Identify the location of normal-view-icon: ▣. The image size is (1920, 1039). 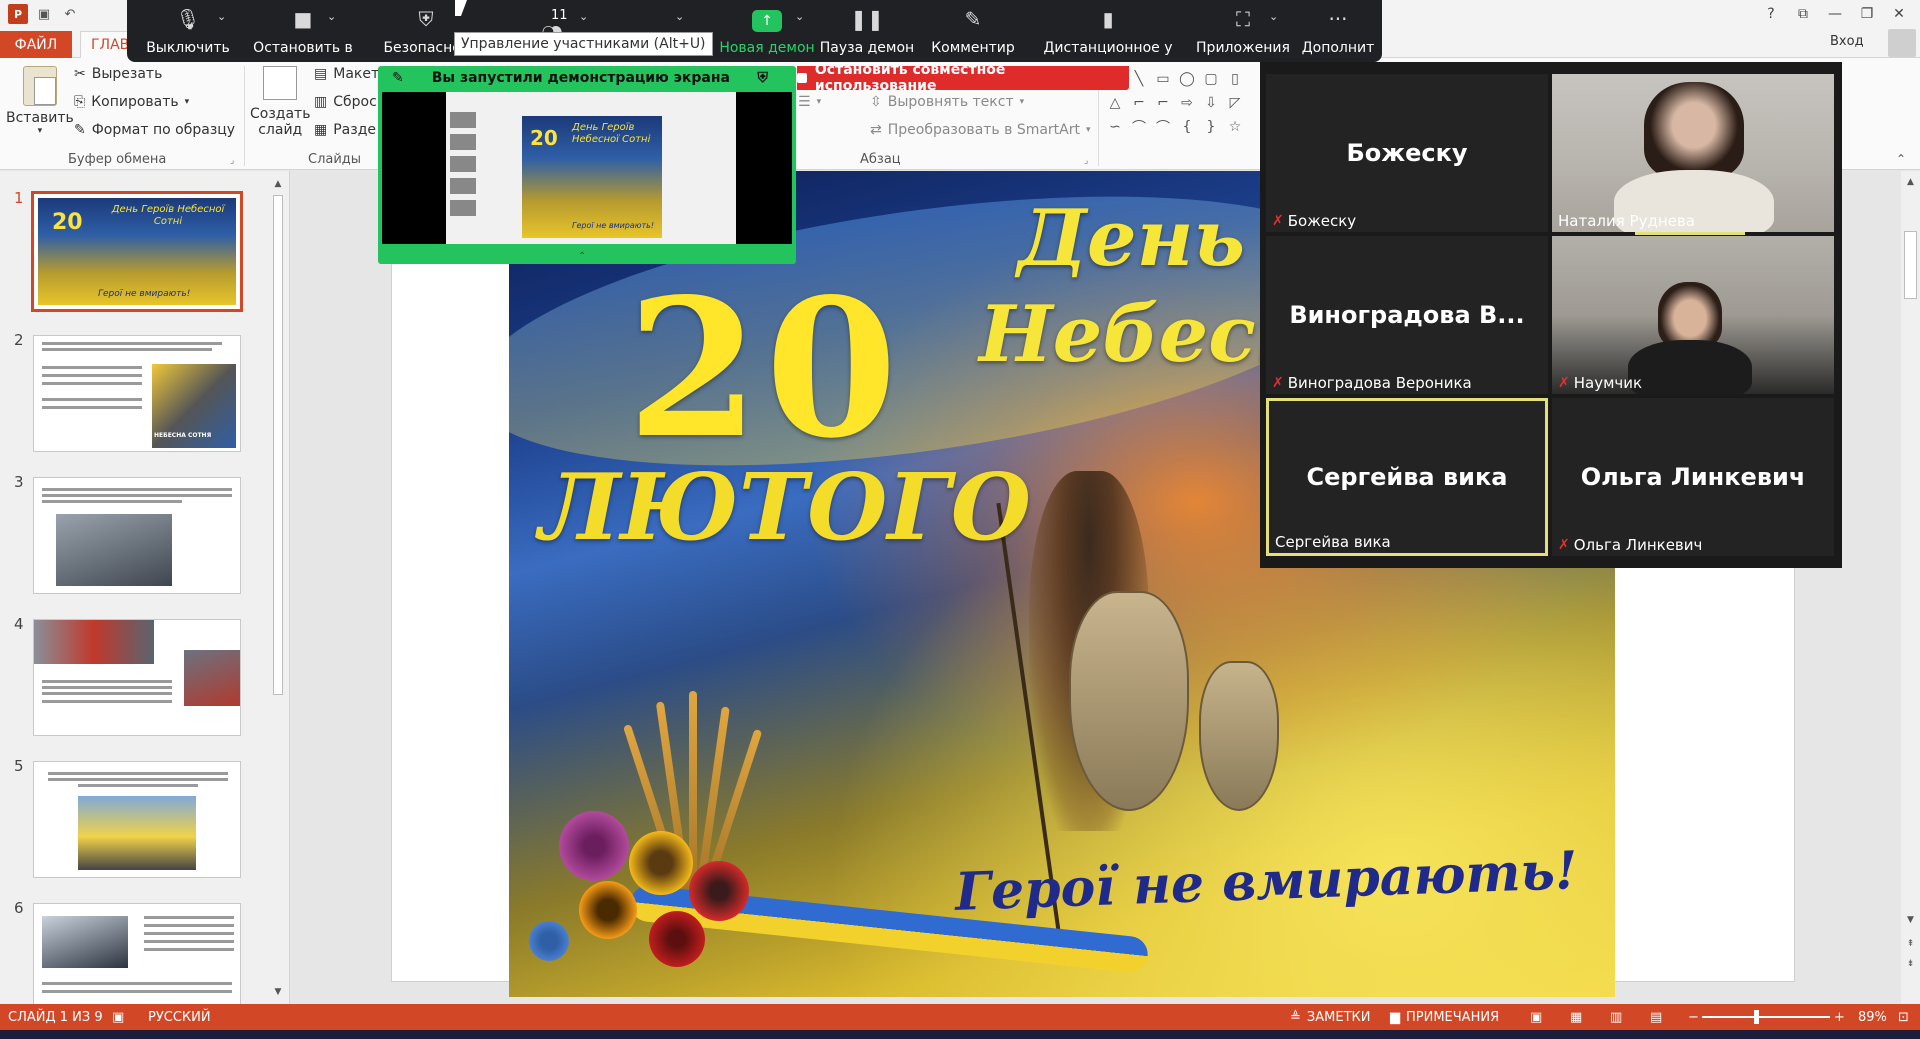
(1536, 1017).